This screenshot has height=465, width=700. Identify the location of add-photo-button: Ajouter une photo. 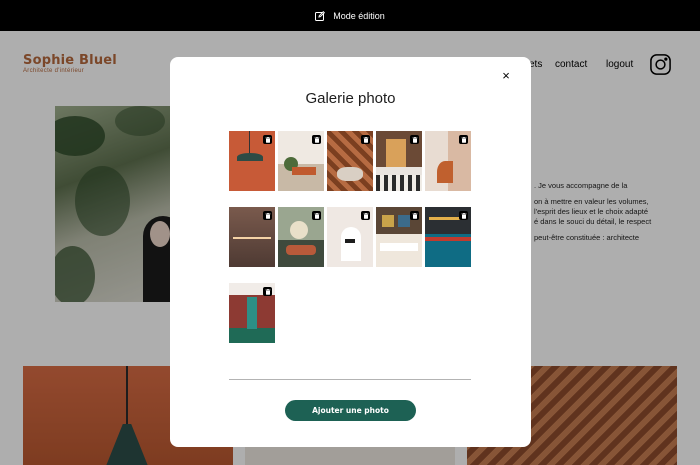
(350, 410).